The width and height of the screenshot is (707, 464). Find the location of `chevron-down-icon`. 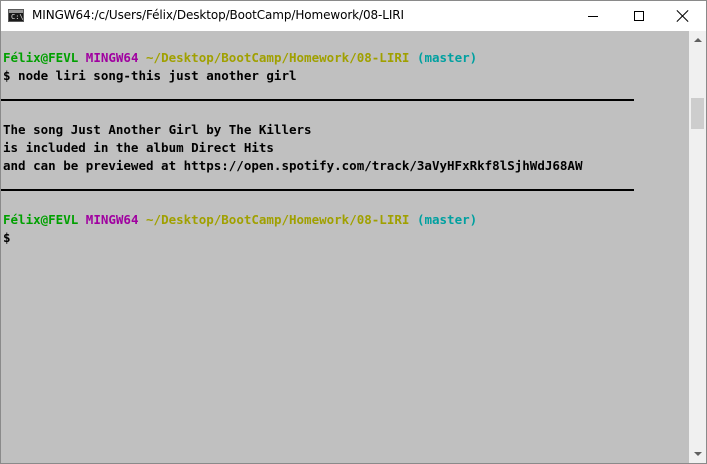

chevron-down-icon is located at coordinates (698, 454).